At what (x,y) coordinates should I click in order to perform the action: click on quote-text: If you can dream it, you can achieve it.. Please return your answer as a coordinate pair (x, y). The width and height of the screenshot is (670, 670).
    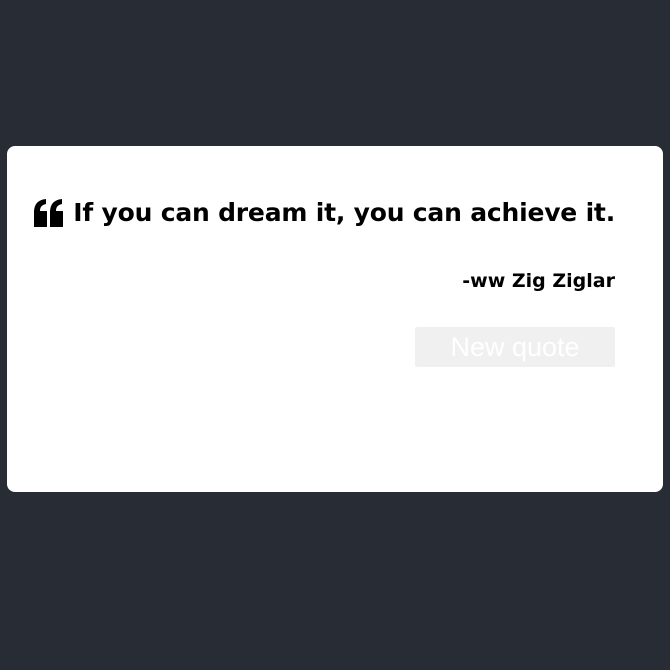
    Looking at the image, I should click on (344, 212).